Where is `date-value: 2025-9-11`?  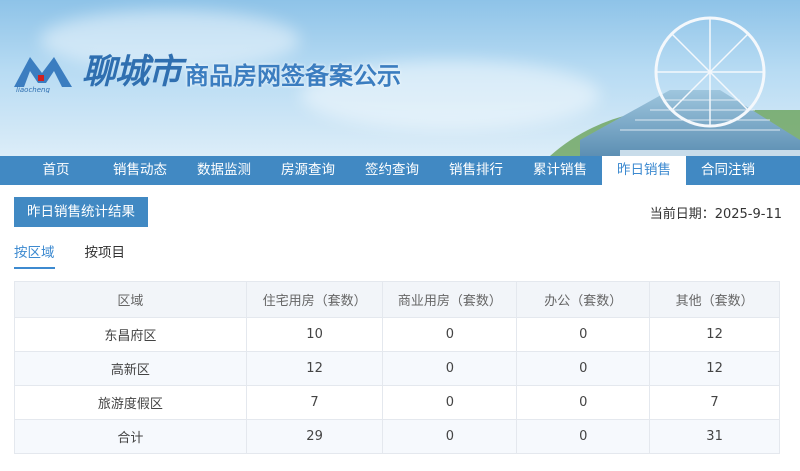 date-value: 2025-9-11 is located at coordinates (748, 214).